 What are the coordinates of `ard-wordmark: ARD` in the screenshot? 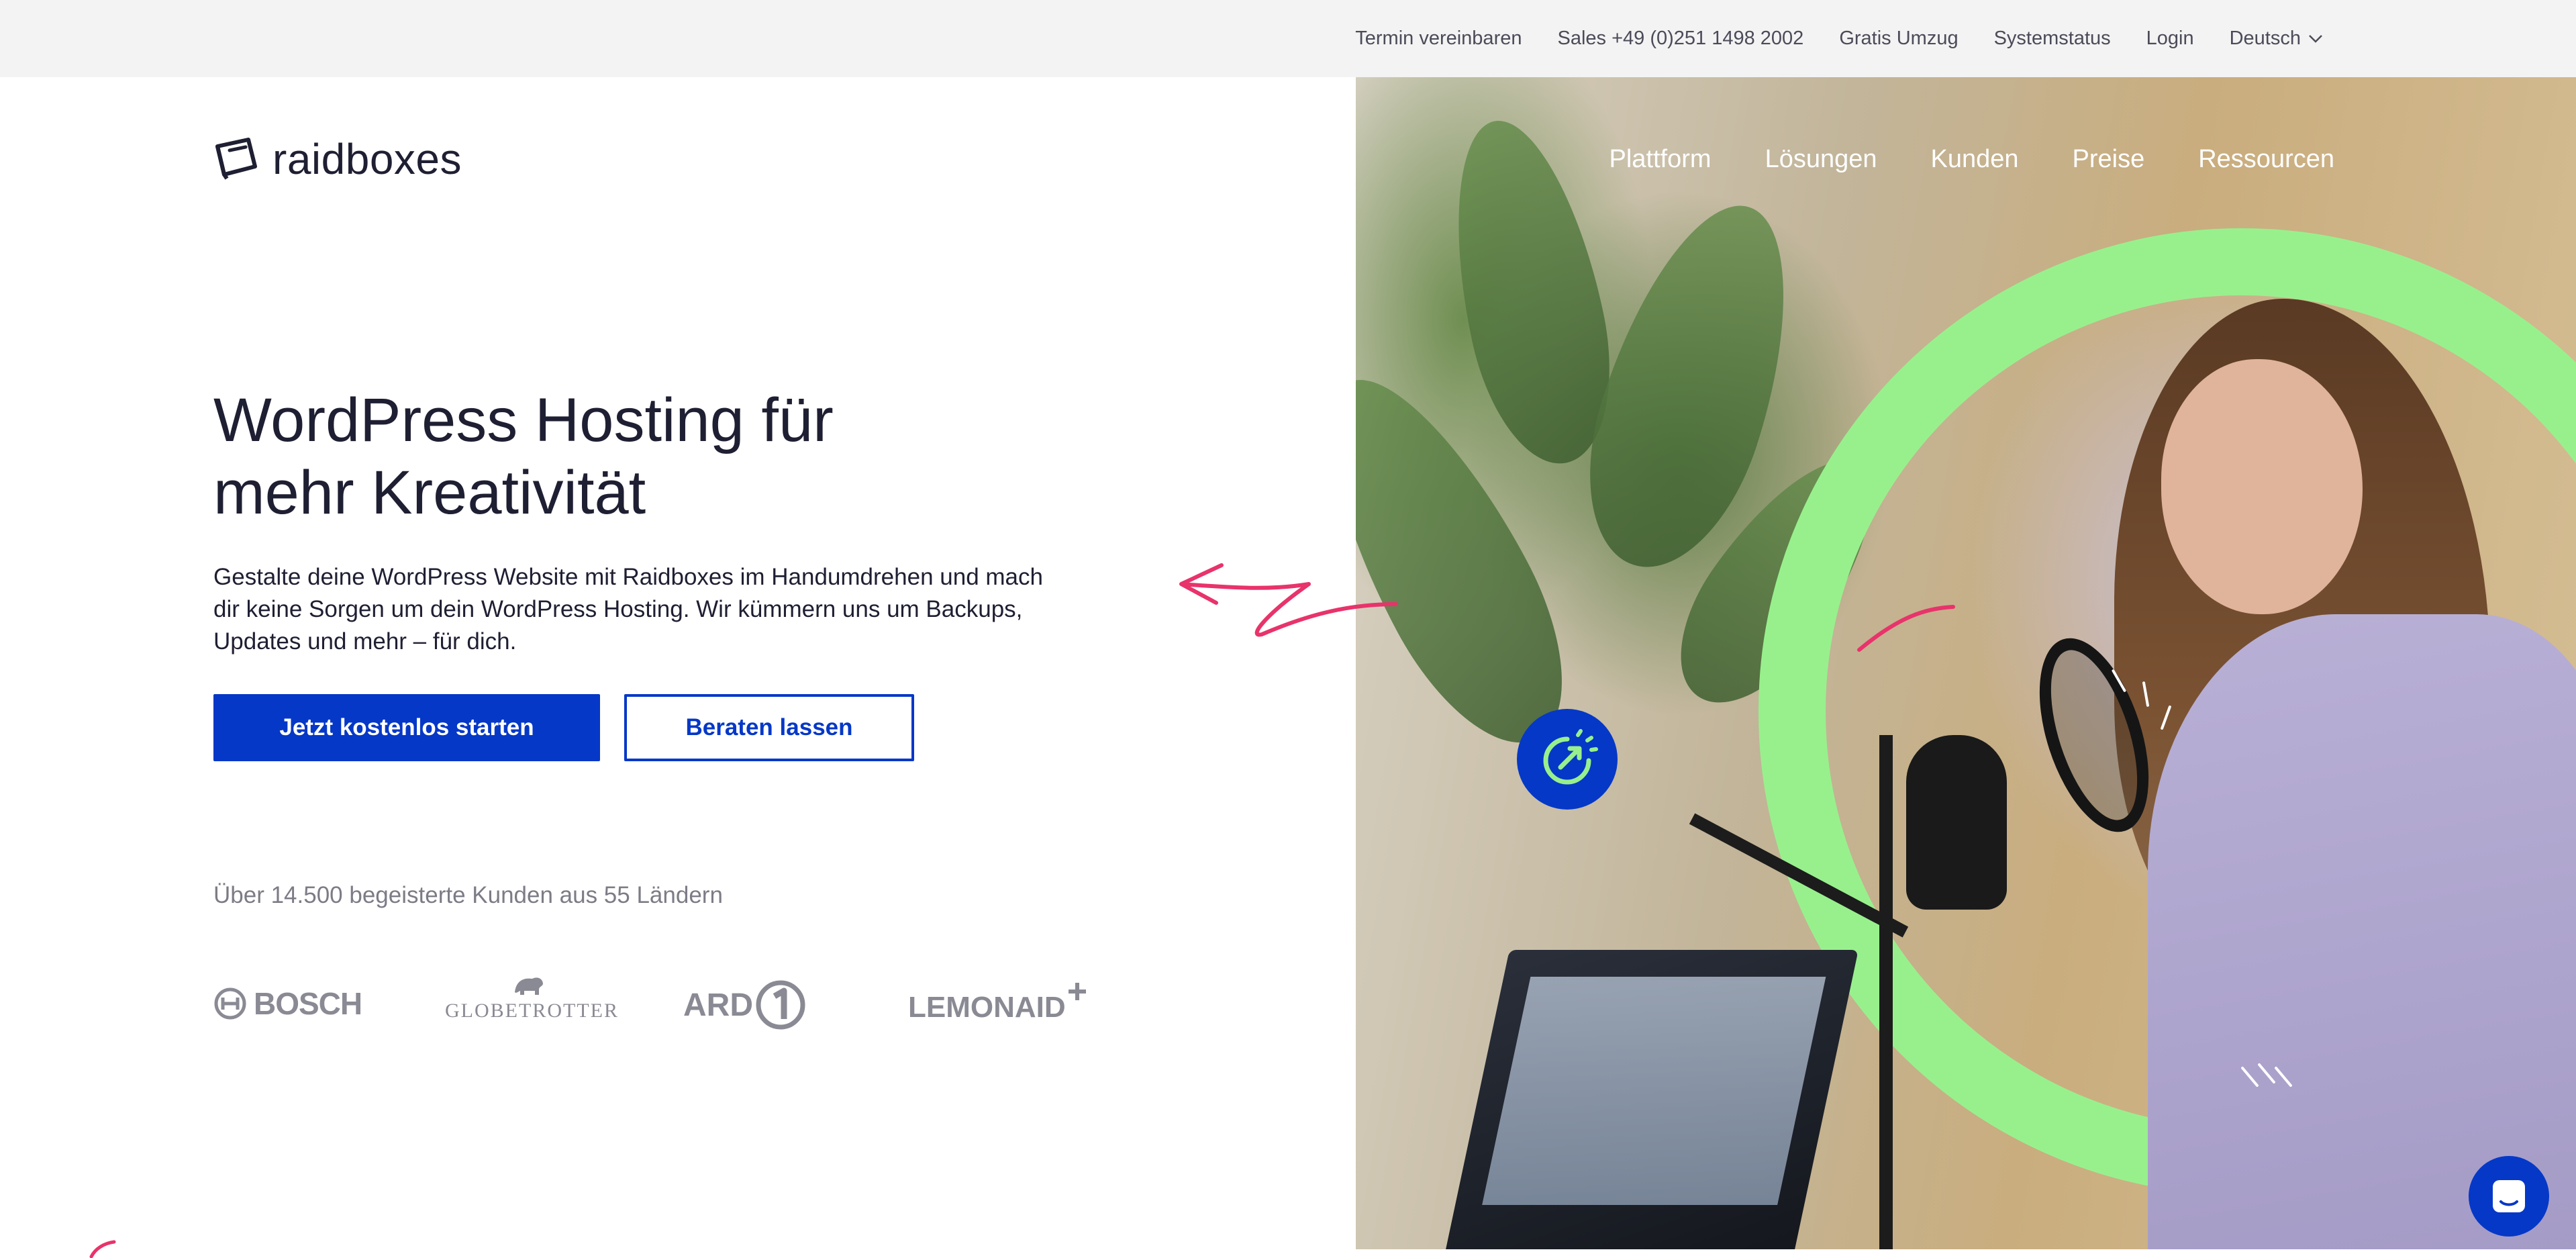 It's located at (718, 1005).